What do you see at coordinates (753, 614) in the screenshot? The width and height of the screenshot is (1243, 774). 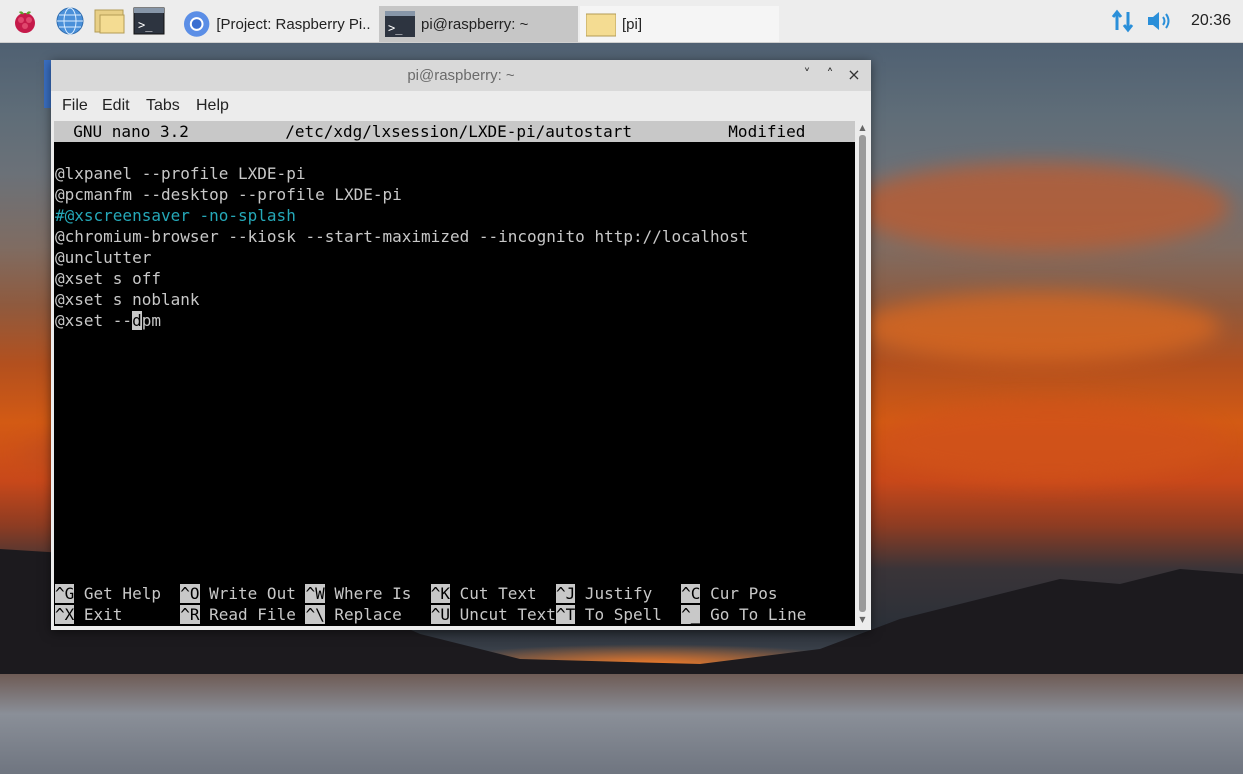 I see `shortcut-label: Go To Line` at bounding box center [753, 614].